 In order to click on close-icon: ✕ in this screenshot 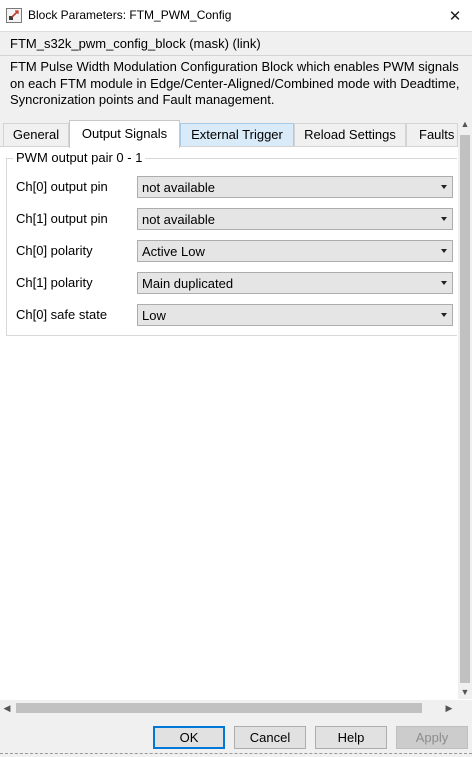, I will do `click(455, 15)`.